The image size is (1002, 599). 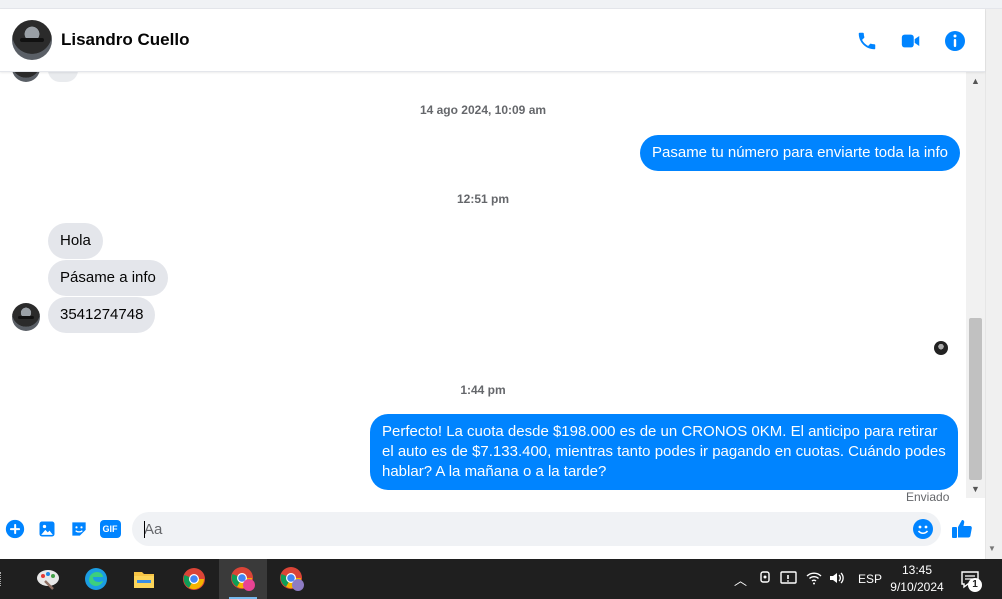 What do you see at coordinates (501, 579) in the screenshot?
I see `windows-taskbar: ︿ ESP 13:45 9/10/2024 1` at bounding box center [501, 579].